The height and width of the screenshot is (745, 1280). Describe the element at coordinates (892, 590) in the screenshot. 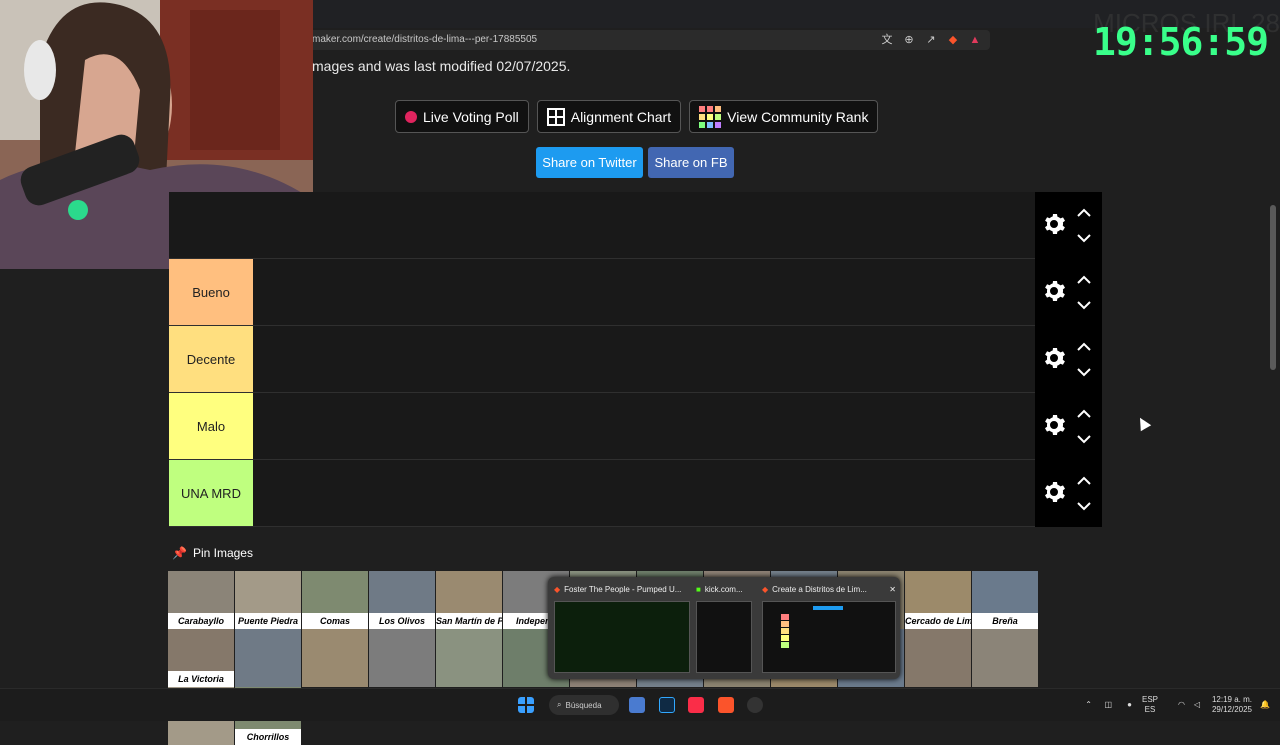

I see `close-icon: ✕` at that location.